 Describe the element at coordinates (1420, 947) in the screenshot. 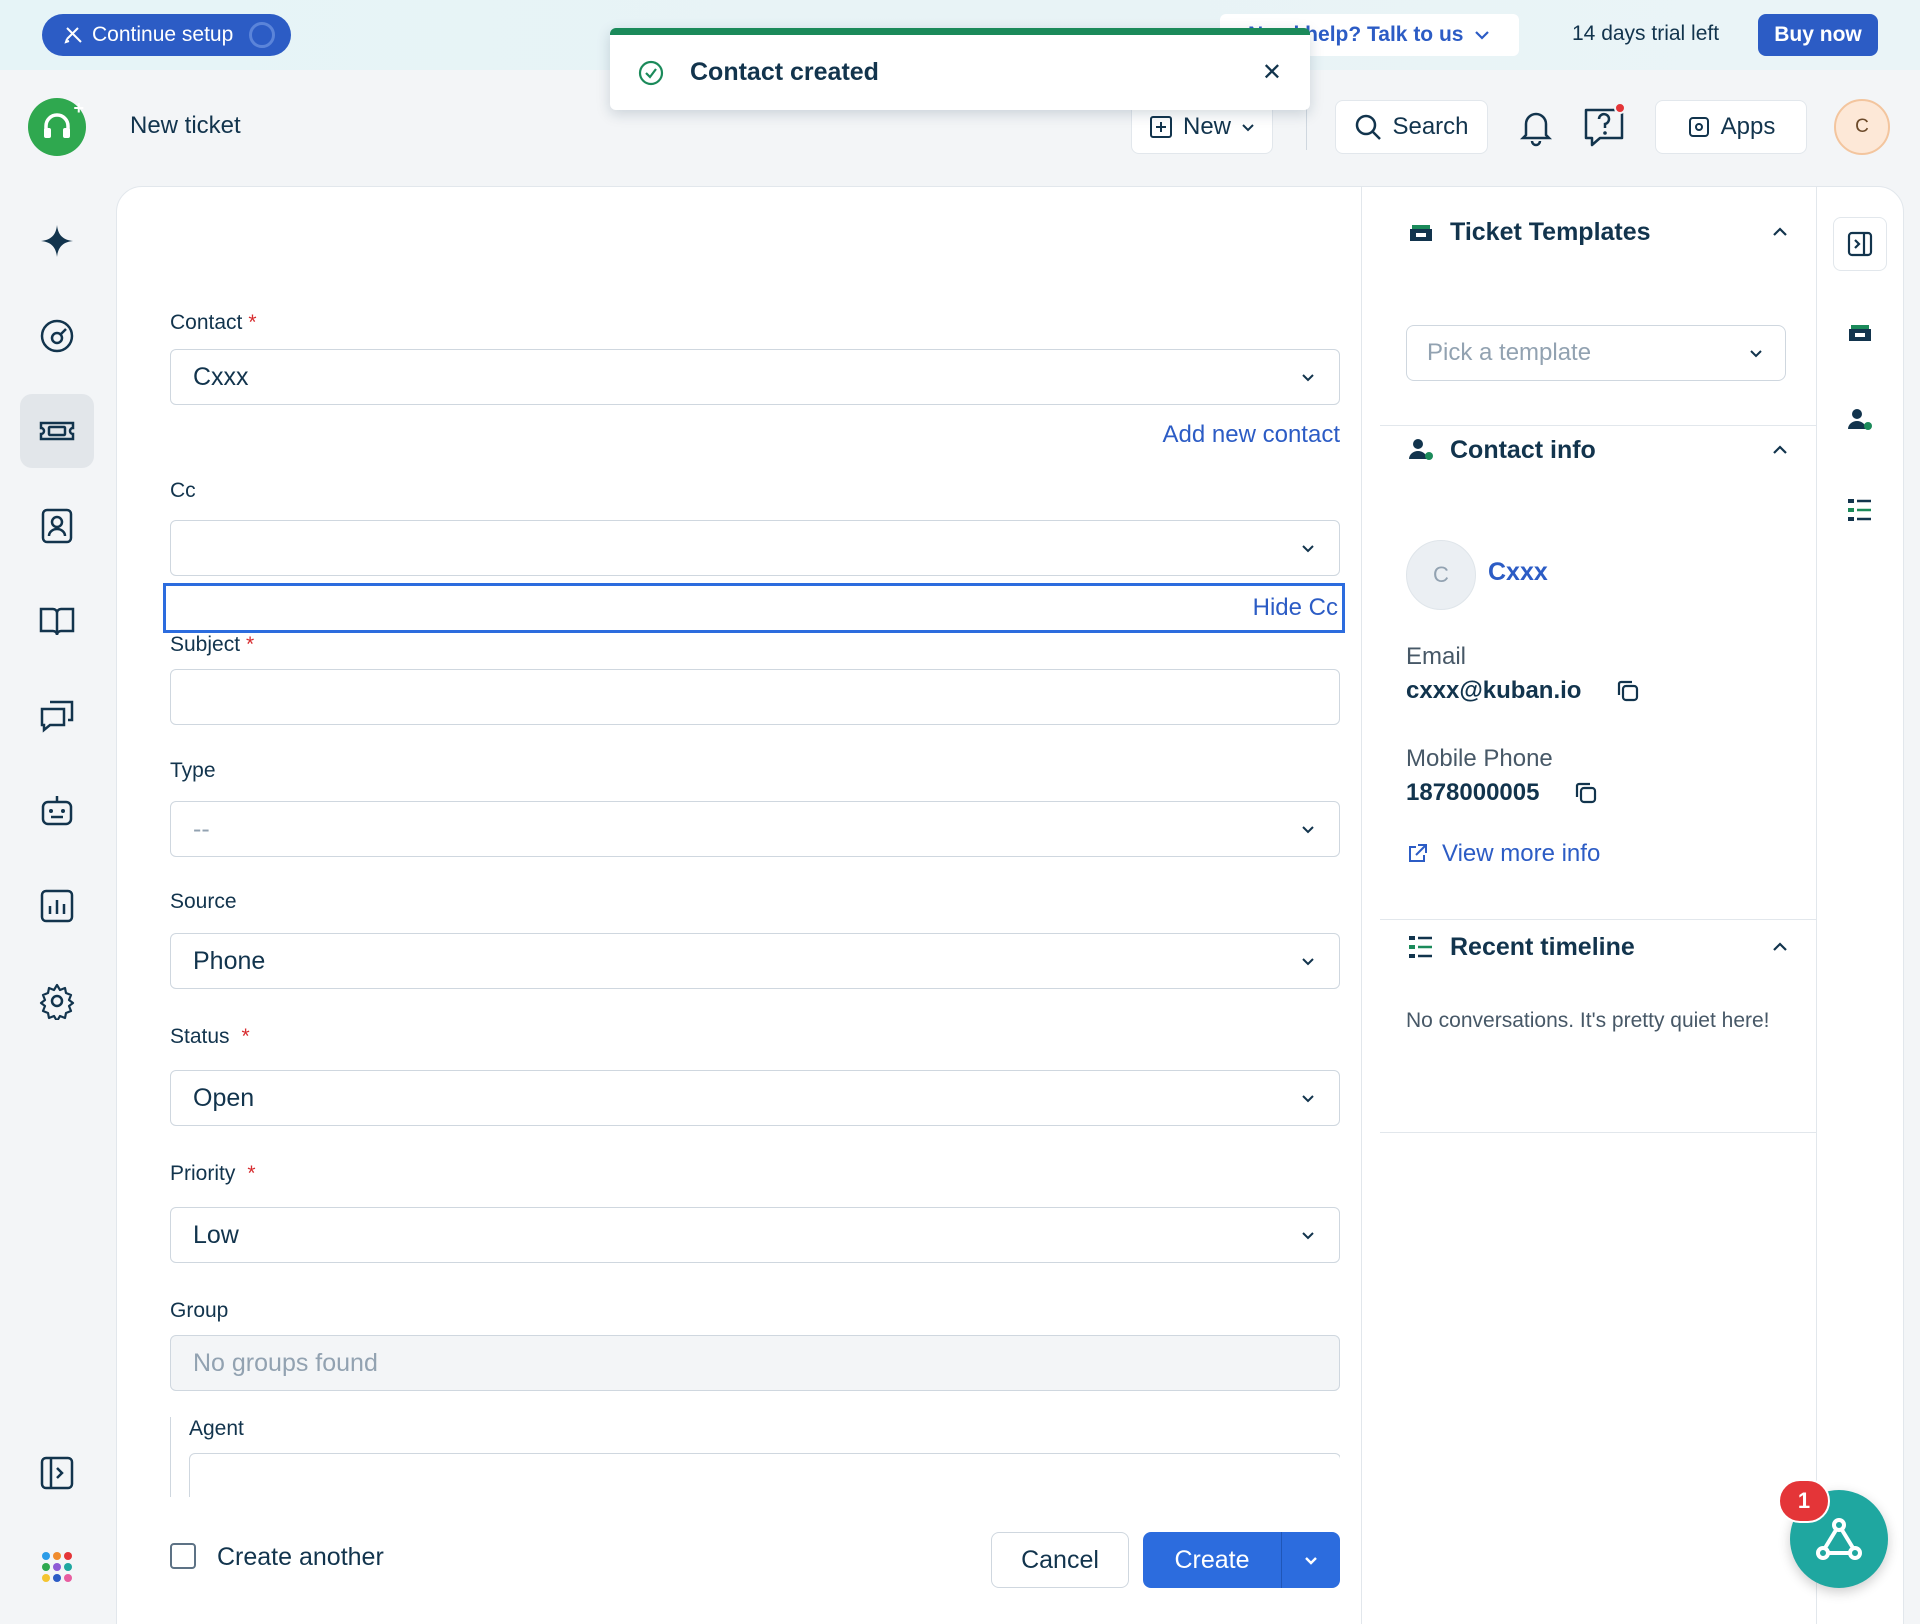

I see `timeline-icon` at that location.